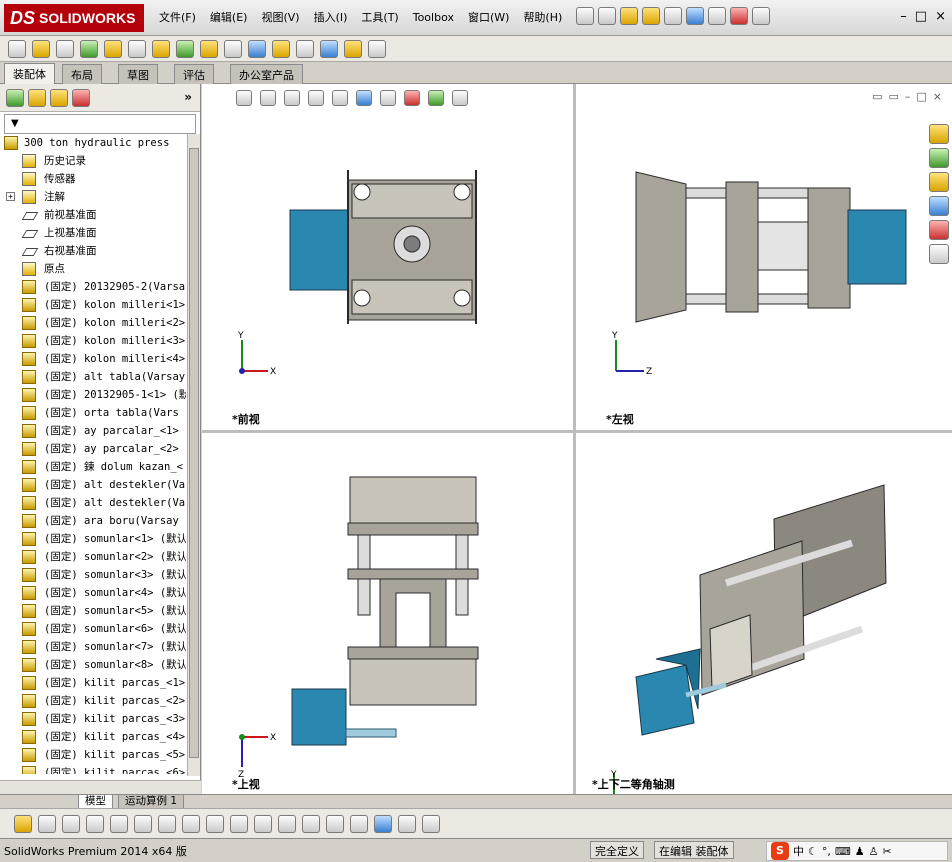 The image size is (952, 862). I want to click on tree-item: (固定) kolon milleri<2>, so click(93, 323).